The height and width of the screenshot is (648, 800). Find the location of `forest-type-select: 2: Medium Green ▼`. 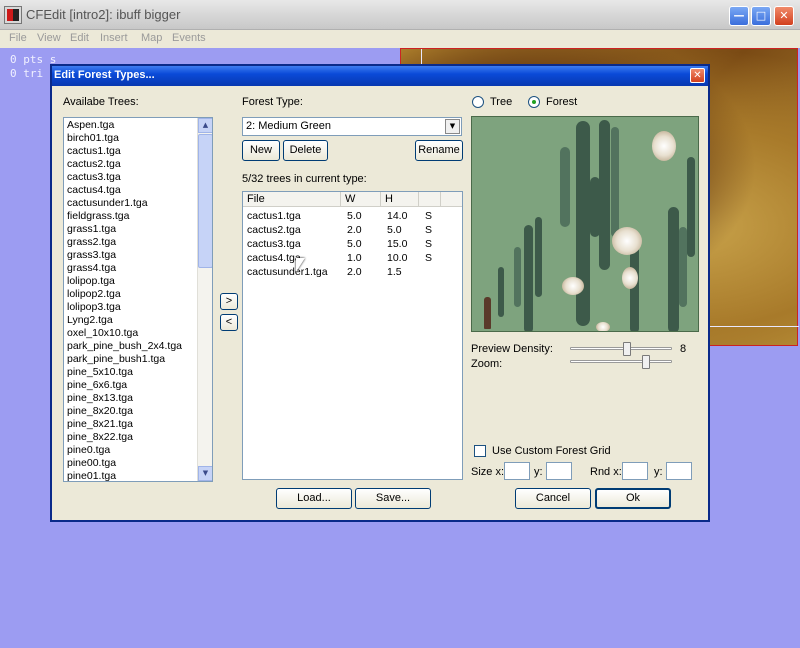

forest-type-select: 2: Medium Green ▼ is located at coordinates (352, 126).